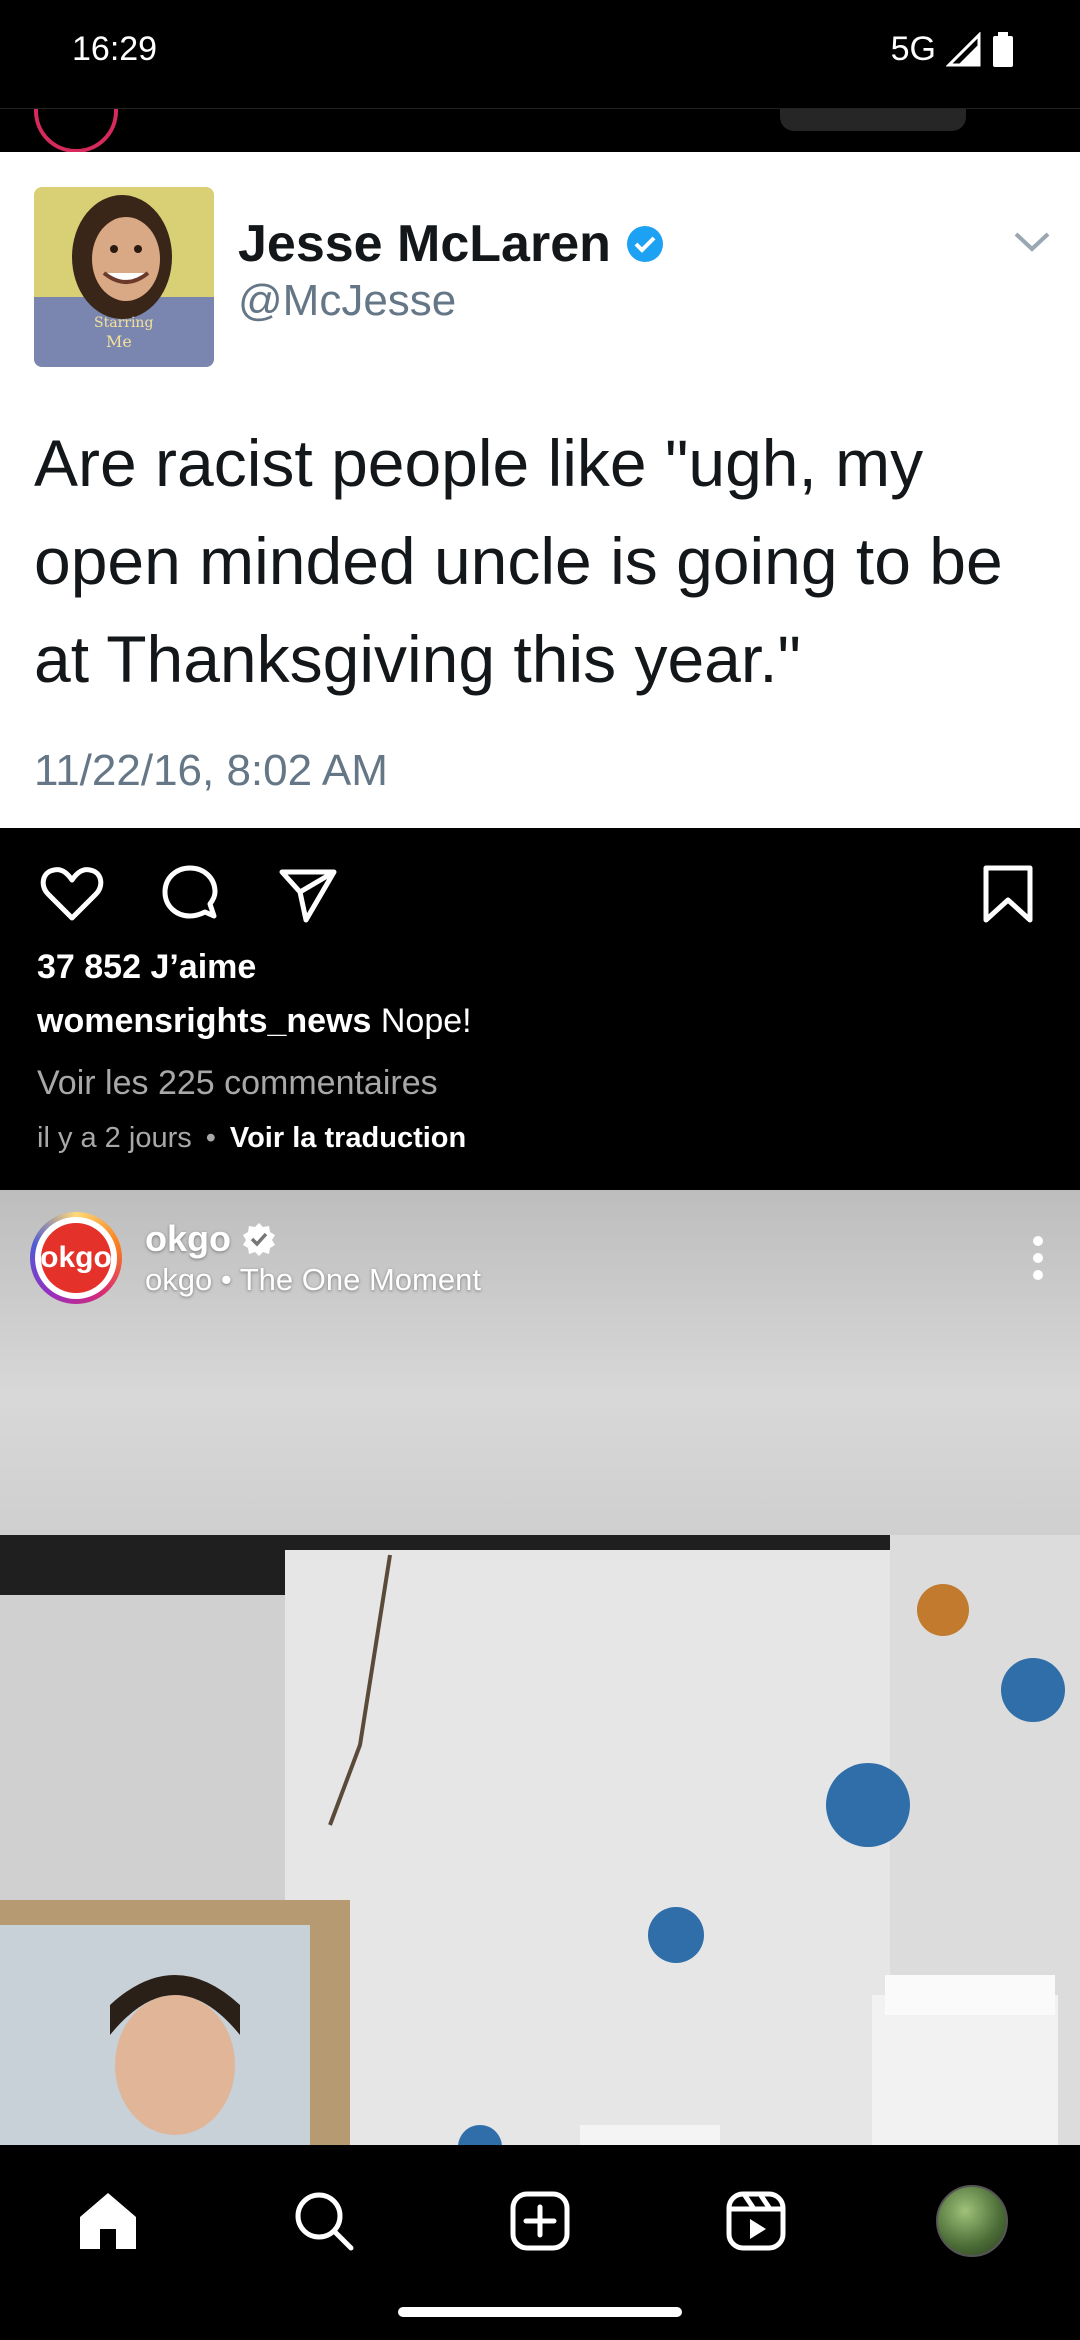 This screenshot has height=2340, width=1080. What do you see at coordinates (119, 341) in the screenshot?
I see `avatar-caption-2: Me` at bounding box center [119, 341].